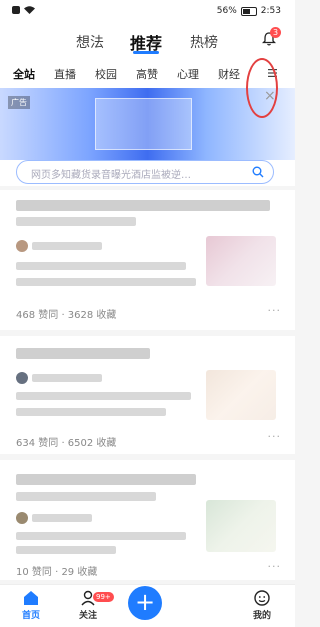 The width and height of the screenshot is (320, 627). What do you see at coordinates (103, 597) in the screenshot?
I see `following-badge: 99+` at bounding box center [103, 597].